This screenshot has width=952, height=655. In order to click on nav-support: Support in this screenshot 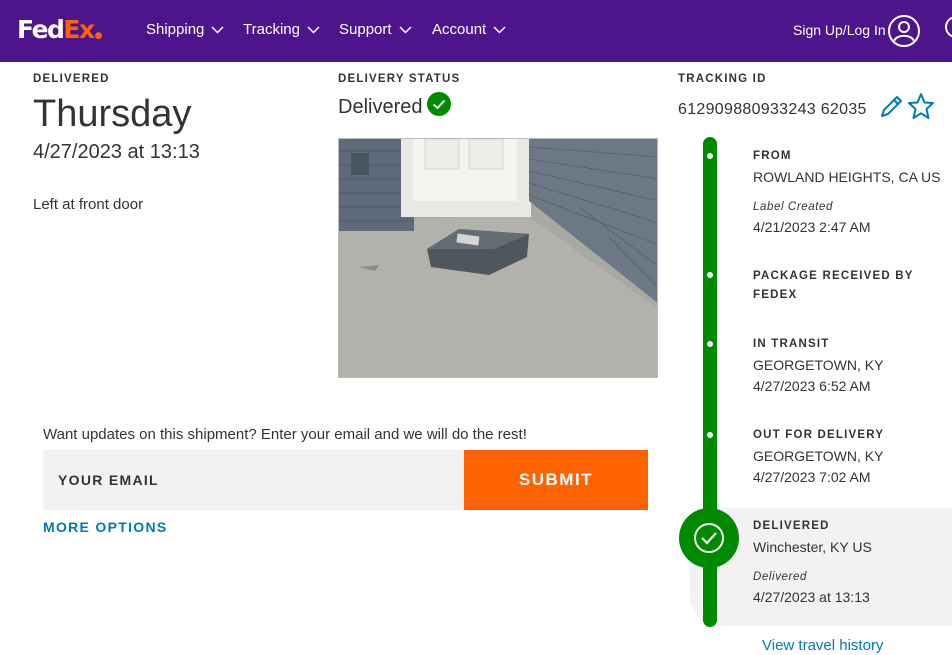, I will do `click(375, 30)`.